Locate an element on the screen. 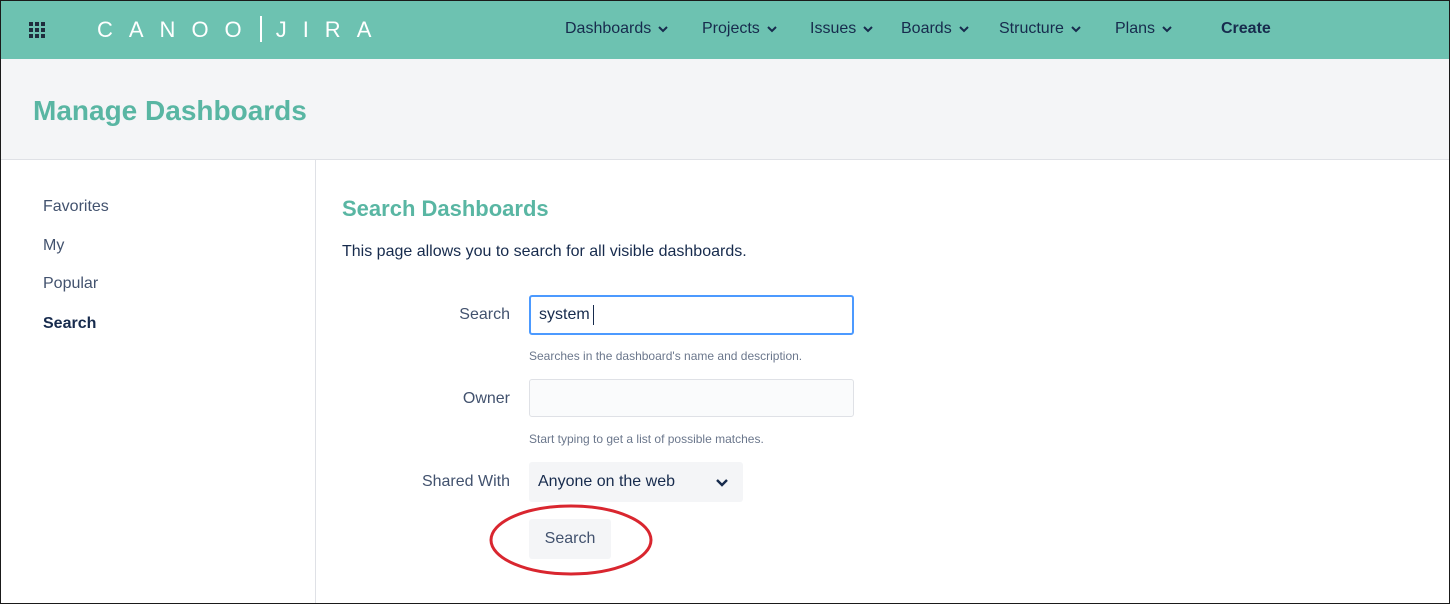  nav-label: Boards is located at coordinates (926, 28).